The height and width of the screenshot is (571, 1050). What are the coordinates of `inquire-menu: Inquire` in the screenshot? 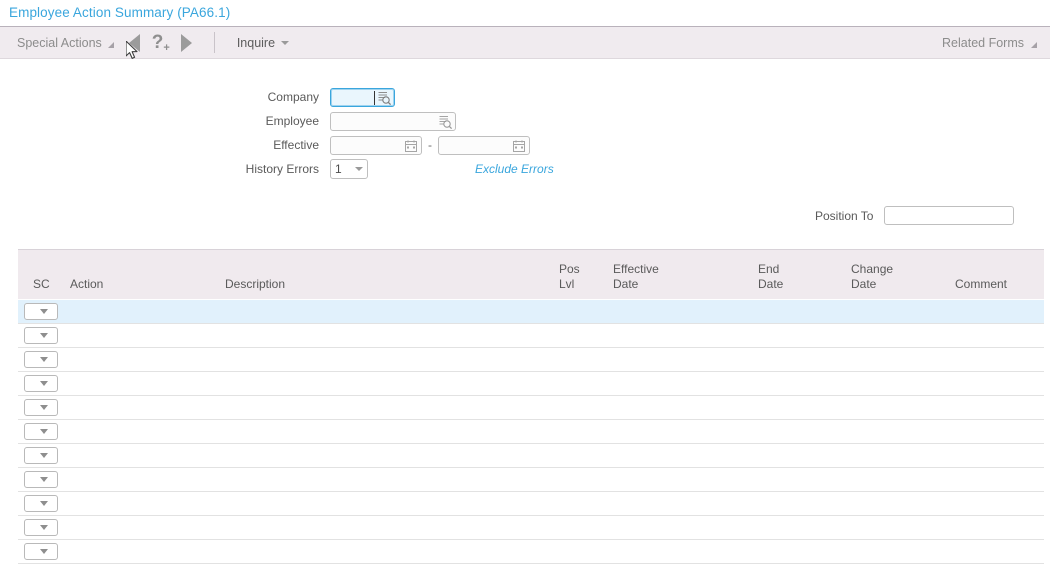 It's located at (262, 42).